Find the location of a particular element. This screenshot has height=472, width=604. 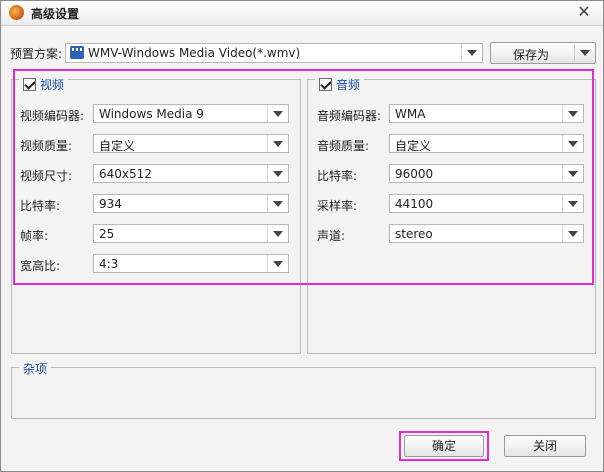

preset-label: 预置方案: is located at coordinates (36, 54).